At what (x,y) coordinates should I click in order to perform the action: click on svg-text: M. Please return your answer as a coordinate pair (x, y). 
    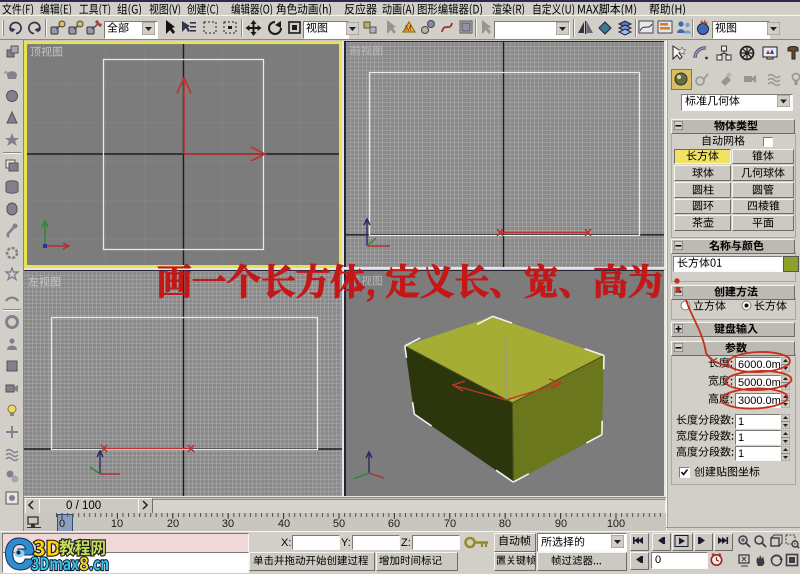
    Looking at the image, I should click on (408, 28).